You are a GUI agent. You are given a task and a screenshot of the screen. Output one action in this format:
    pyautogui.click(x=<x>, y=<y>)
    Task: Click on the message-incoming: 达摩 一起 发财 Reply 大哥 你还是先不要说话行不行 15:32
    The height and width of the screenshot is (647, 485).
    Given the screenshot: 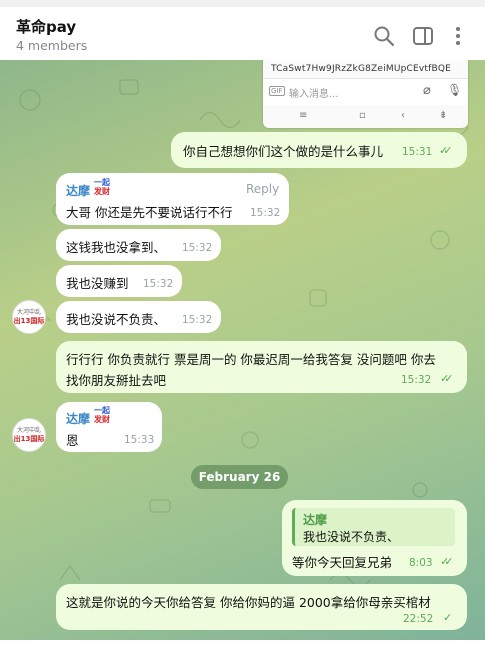 What is the action you would take?
    pyautogui.click(x=172, y=199)
    